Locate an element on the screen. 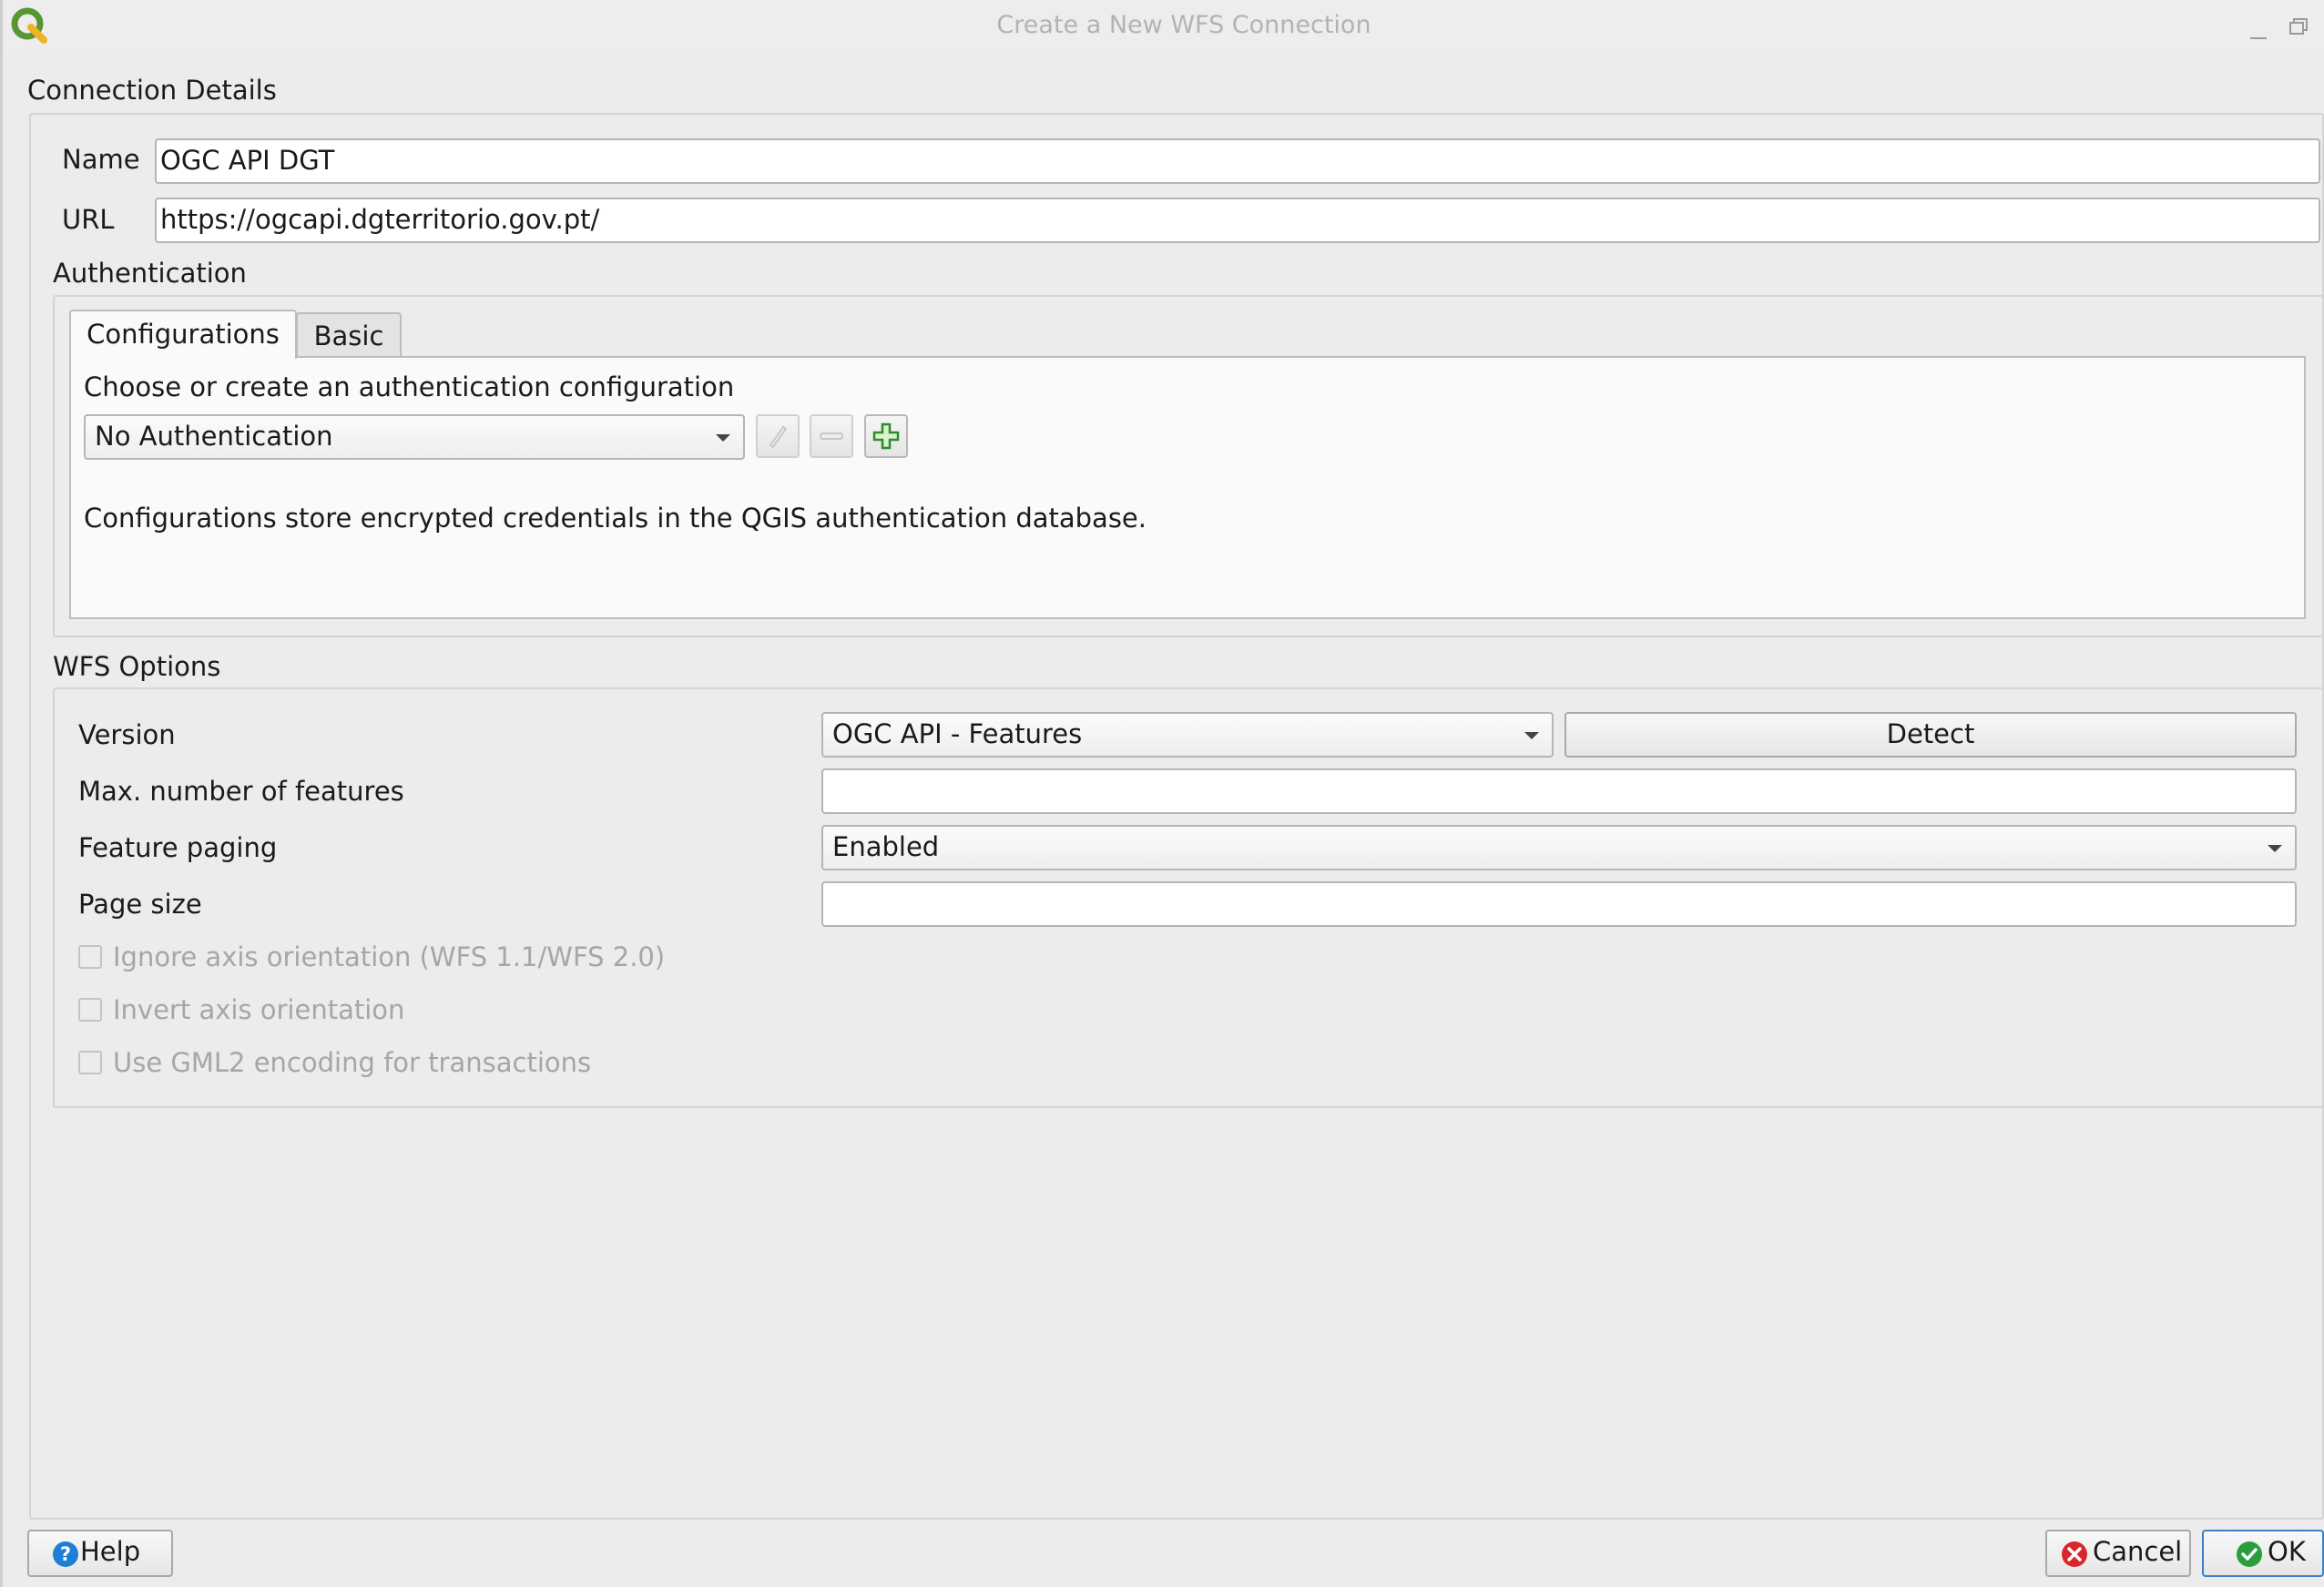 The height and width of the screenshot is (1587, 2324). add-config-button is located at coordinates (886, 436).